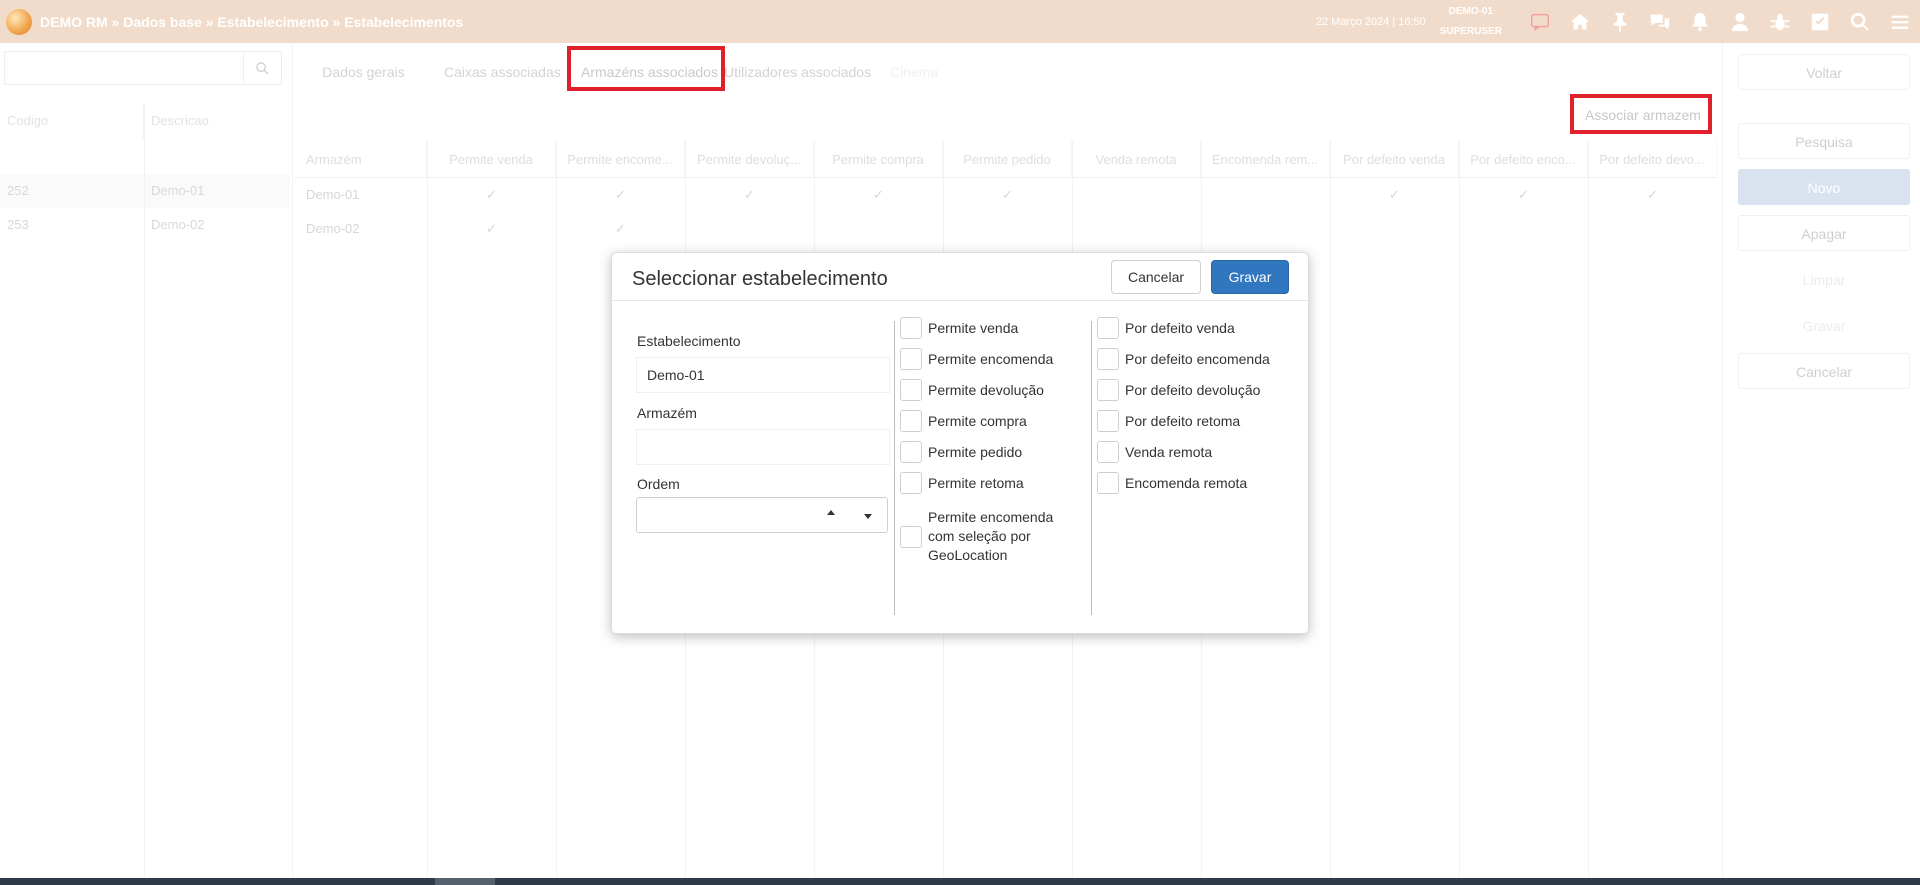 The image size is (1920, 885). I want to click on checkbox-encomenda-remota: Encomenda remota, so click(1172, 483).